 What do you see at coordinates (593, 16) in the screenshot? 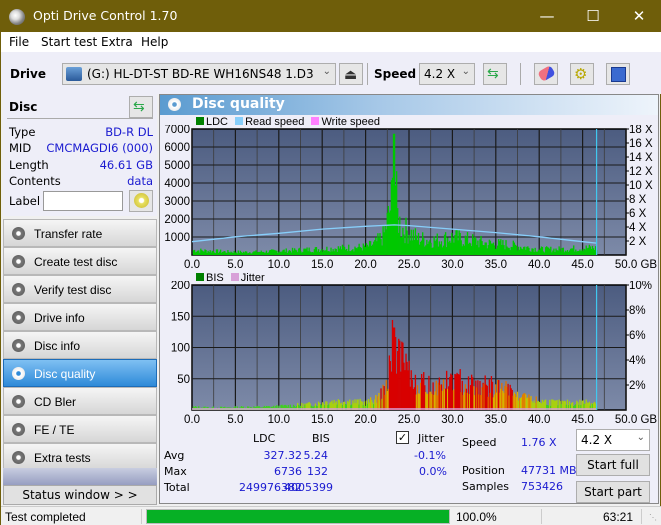
I see `maximize-button: ☐` at bounding box center [593, 16].